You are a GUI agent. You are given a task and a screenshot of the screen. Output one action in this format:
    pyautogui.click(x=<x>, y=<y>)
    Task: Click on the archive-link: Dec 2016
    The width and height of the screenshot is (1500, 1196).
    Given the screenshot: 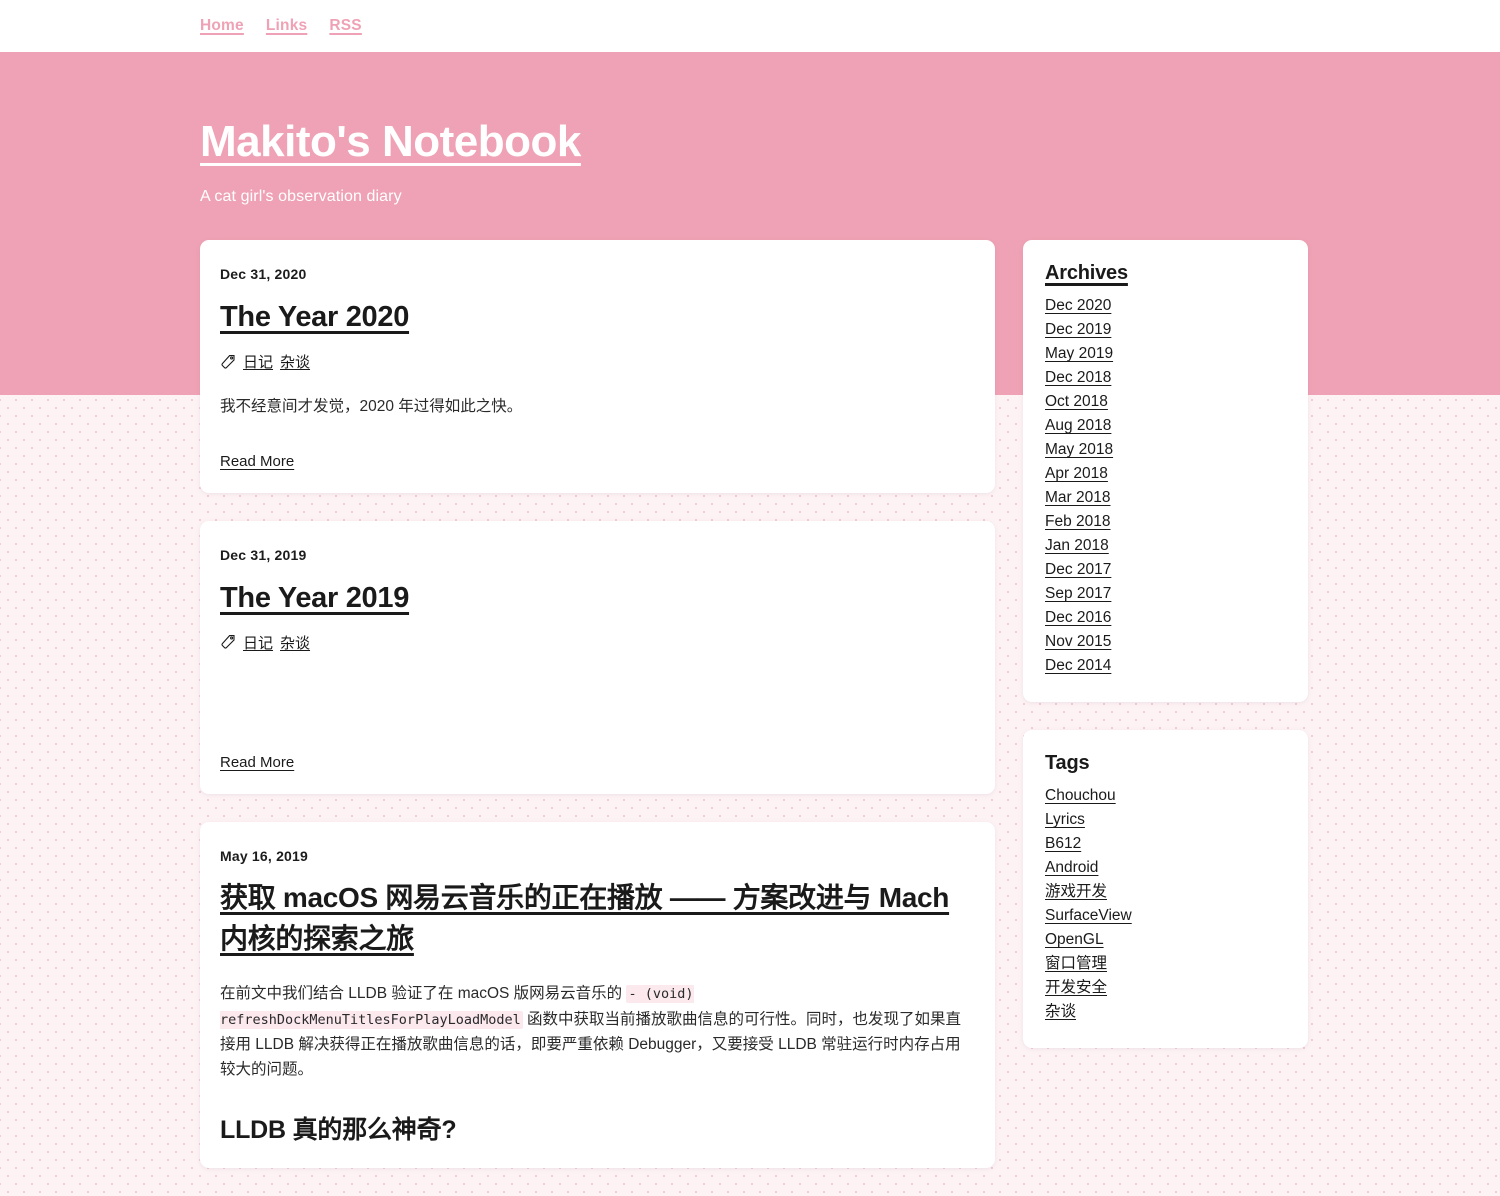 What is the action you would take?
    pyautogui.click(x=1078, y=617)
    